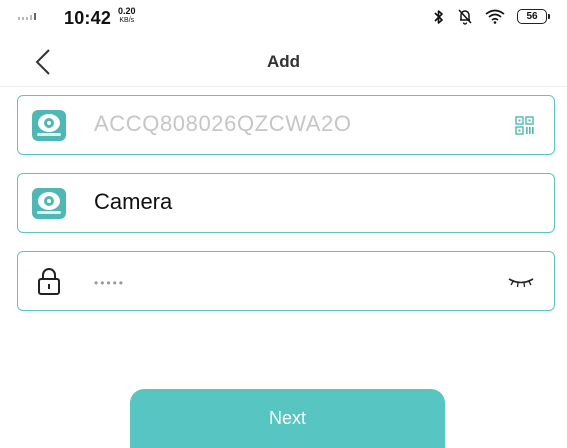 The height and width of the screenshot is (448, 567). Describe the element at coordinates (49, 281) in the screenshot. I see `lock-icon` at that location.